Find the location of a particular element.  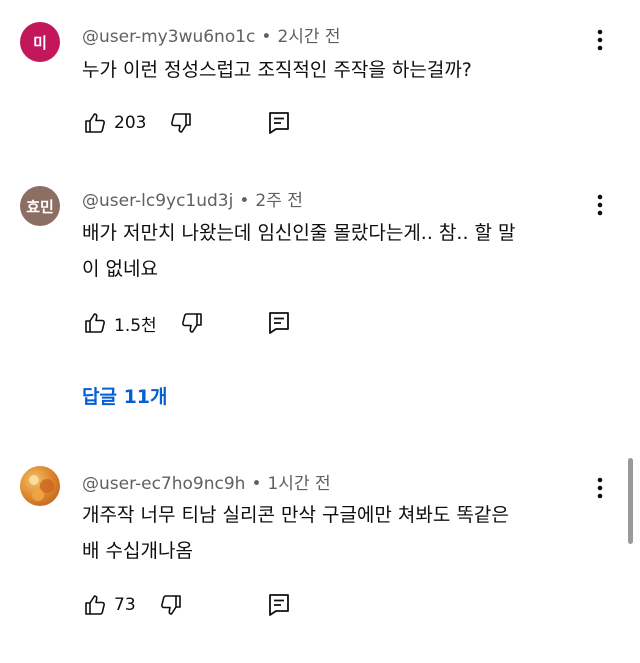

timestamp: 2시간 전 is located at coordinates (308, 37).